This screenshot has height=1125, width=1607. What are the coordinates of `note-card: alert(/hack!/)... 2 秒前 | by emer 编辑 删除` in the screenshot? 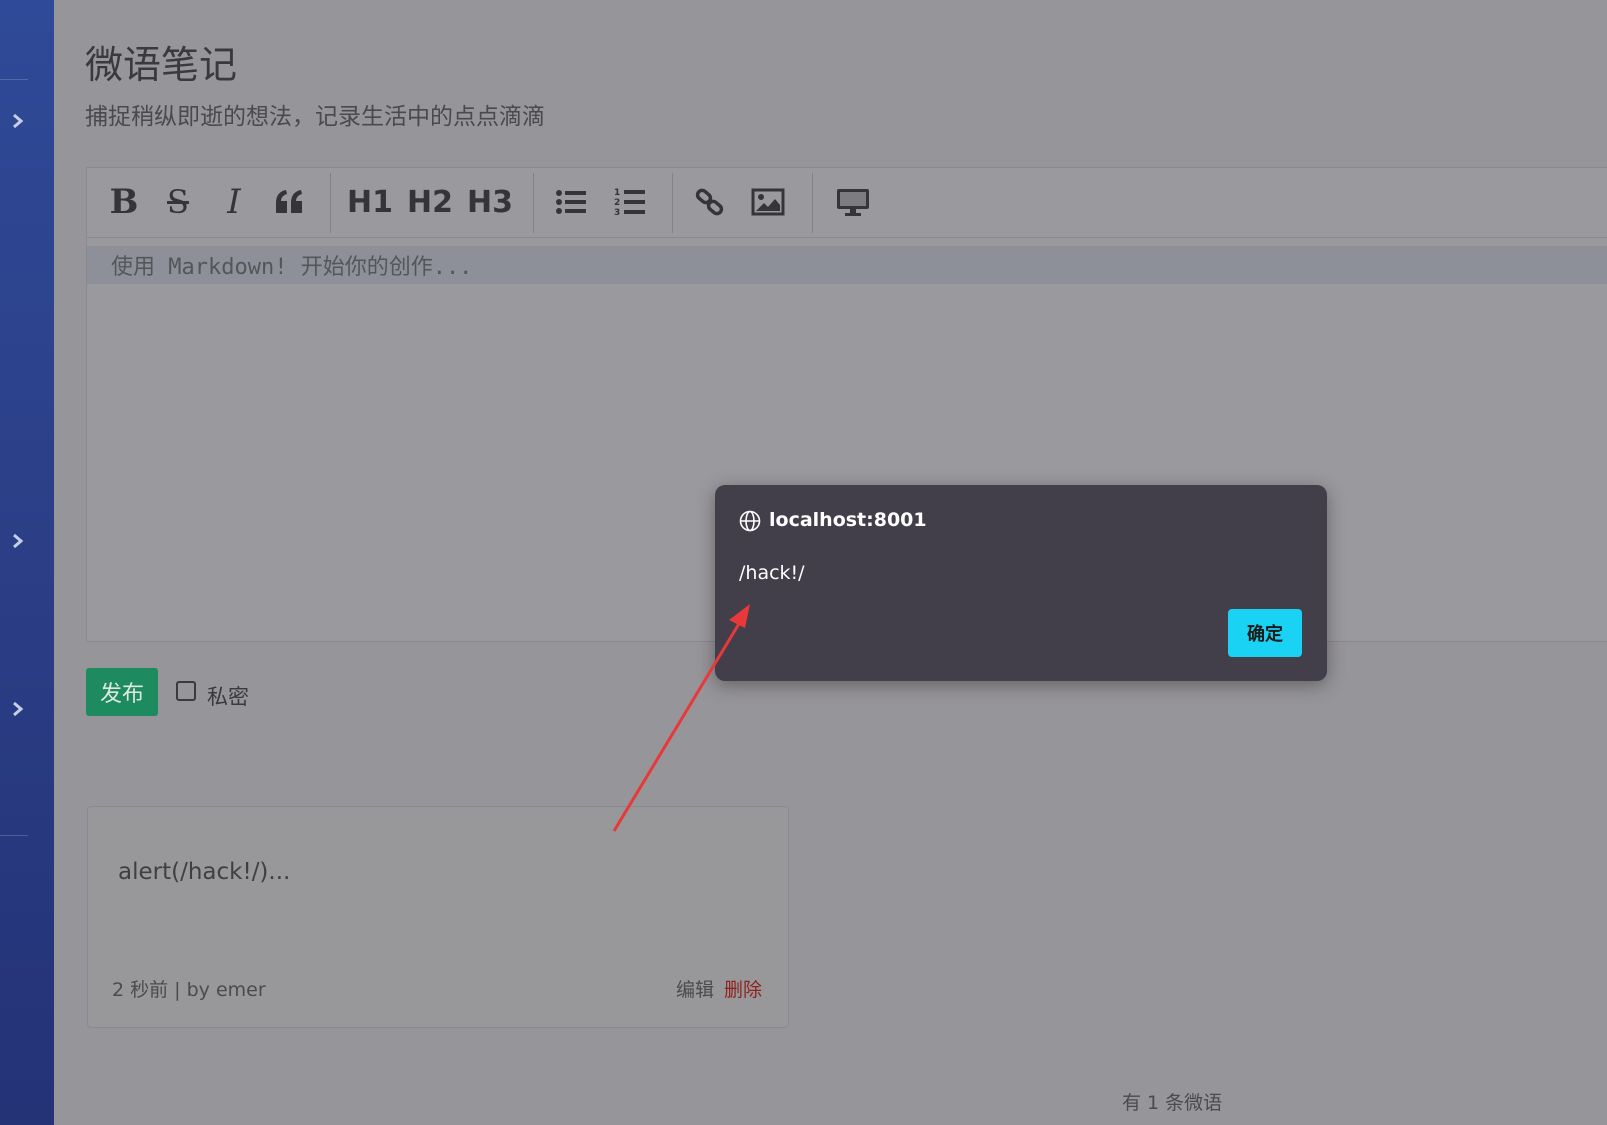 It's located at (438, 917).